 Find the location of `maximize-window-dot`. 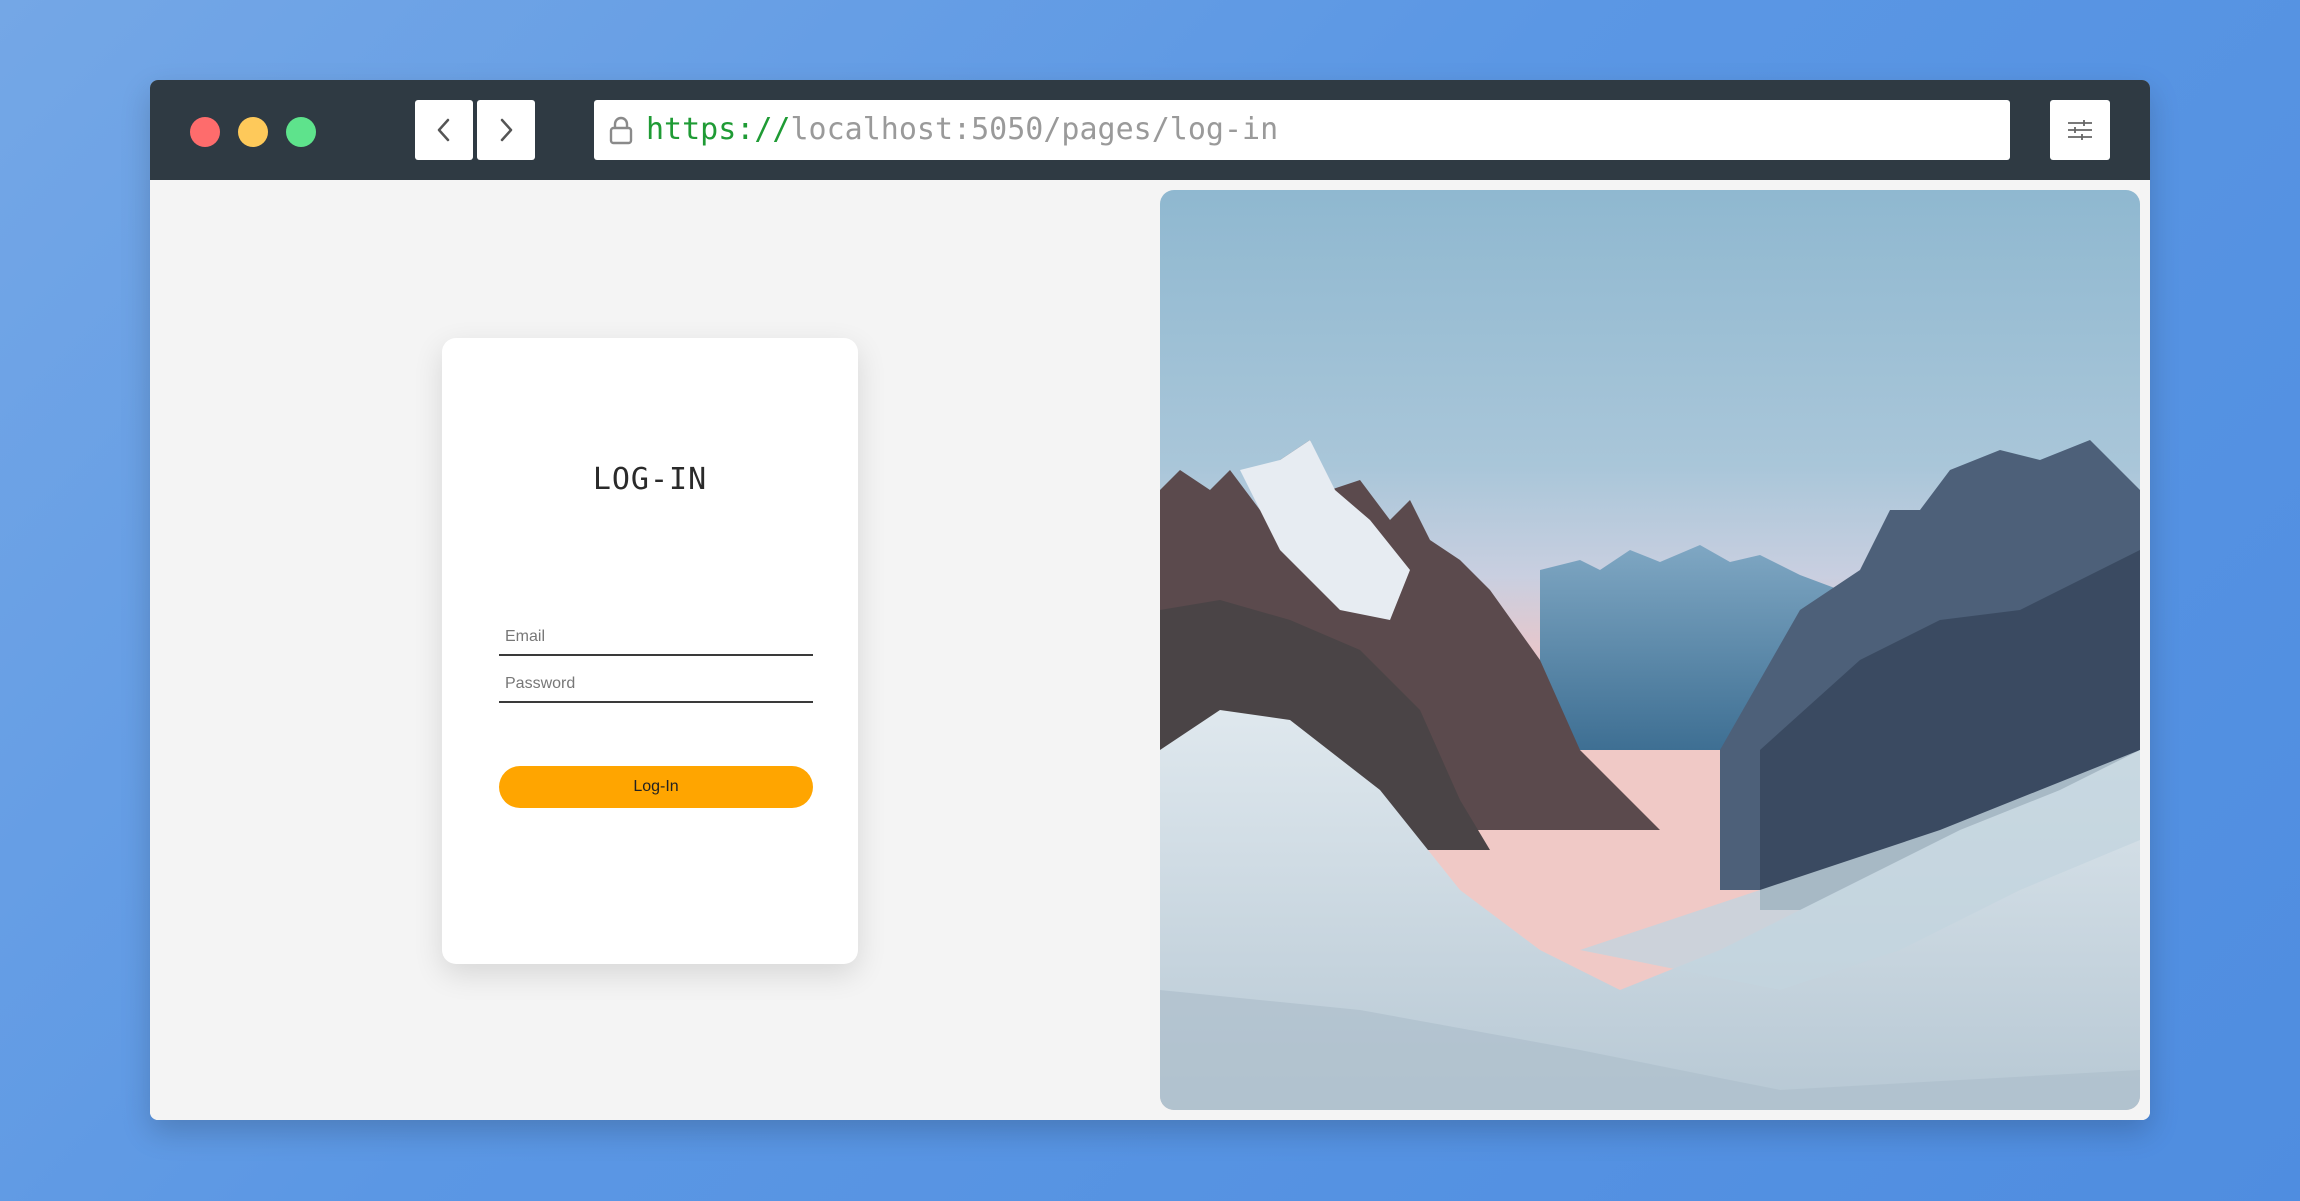

maximize-window-dot is located at coordinates (301, 132).